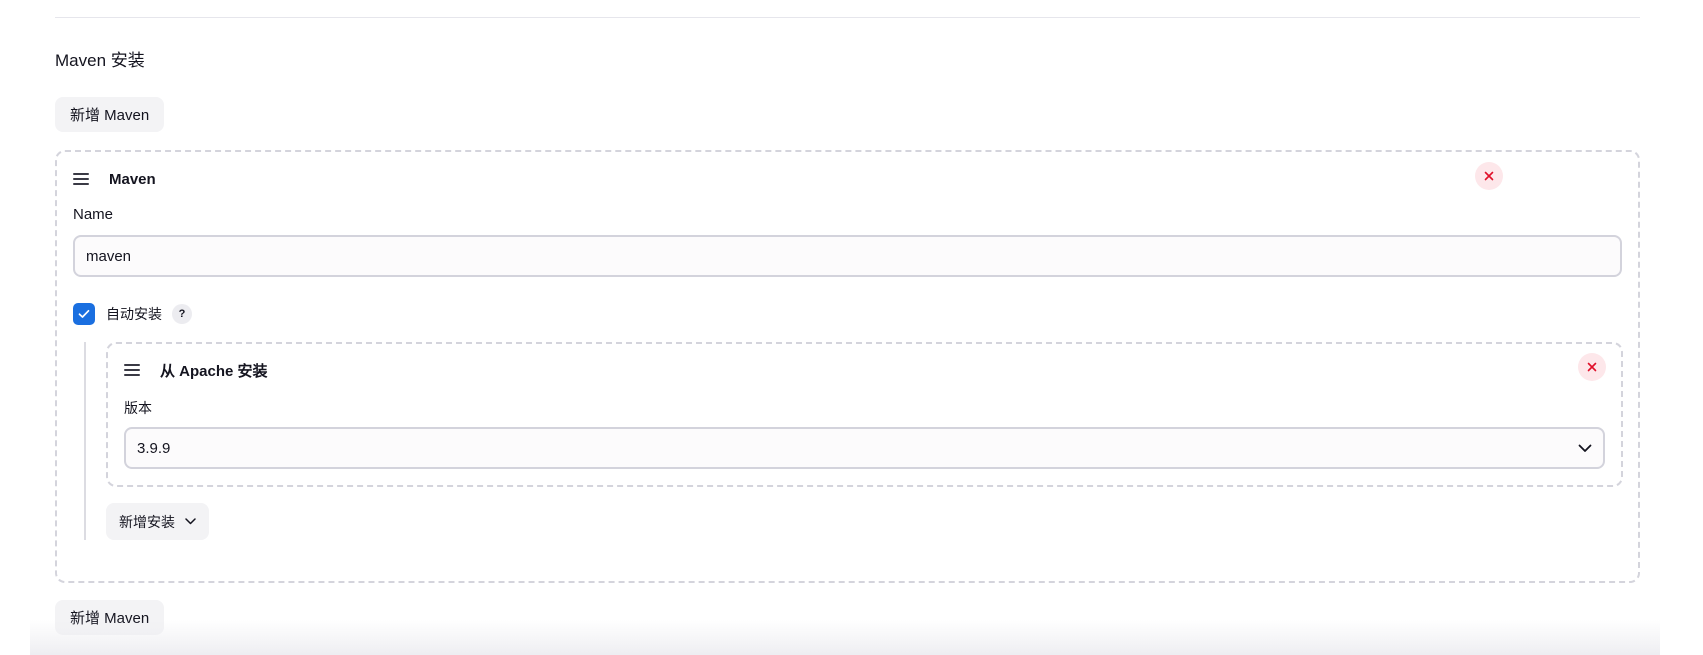  Describe the element at coordinates (182, 314) in the screenshot. I see `help-icon: ?` at that location.